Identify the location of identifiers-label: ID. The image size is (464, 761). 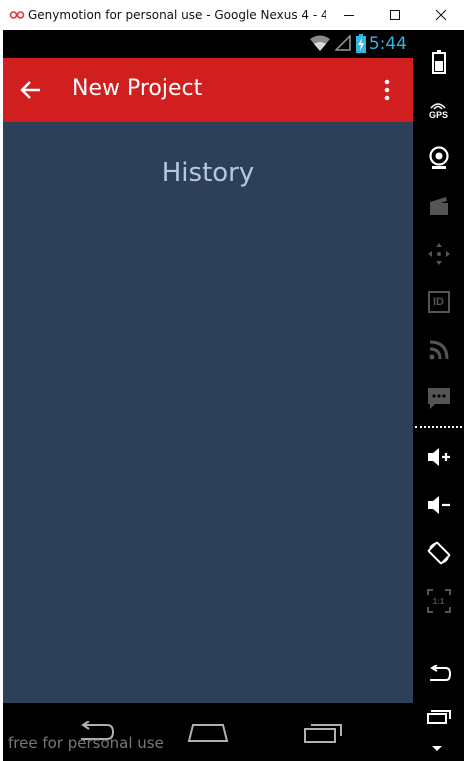
(438, 302).